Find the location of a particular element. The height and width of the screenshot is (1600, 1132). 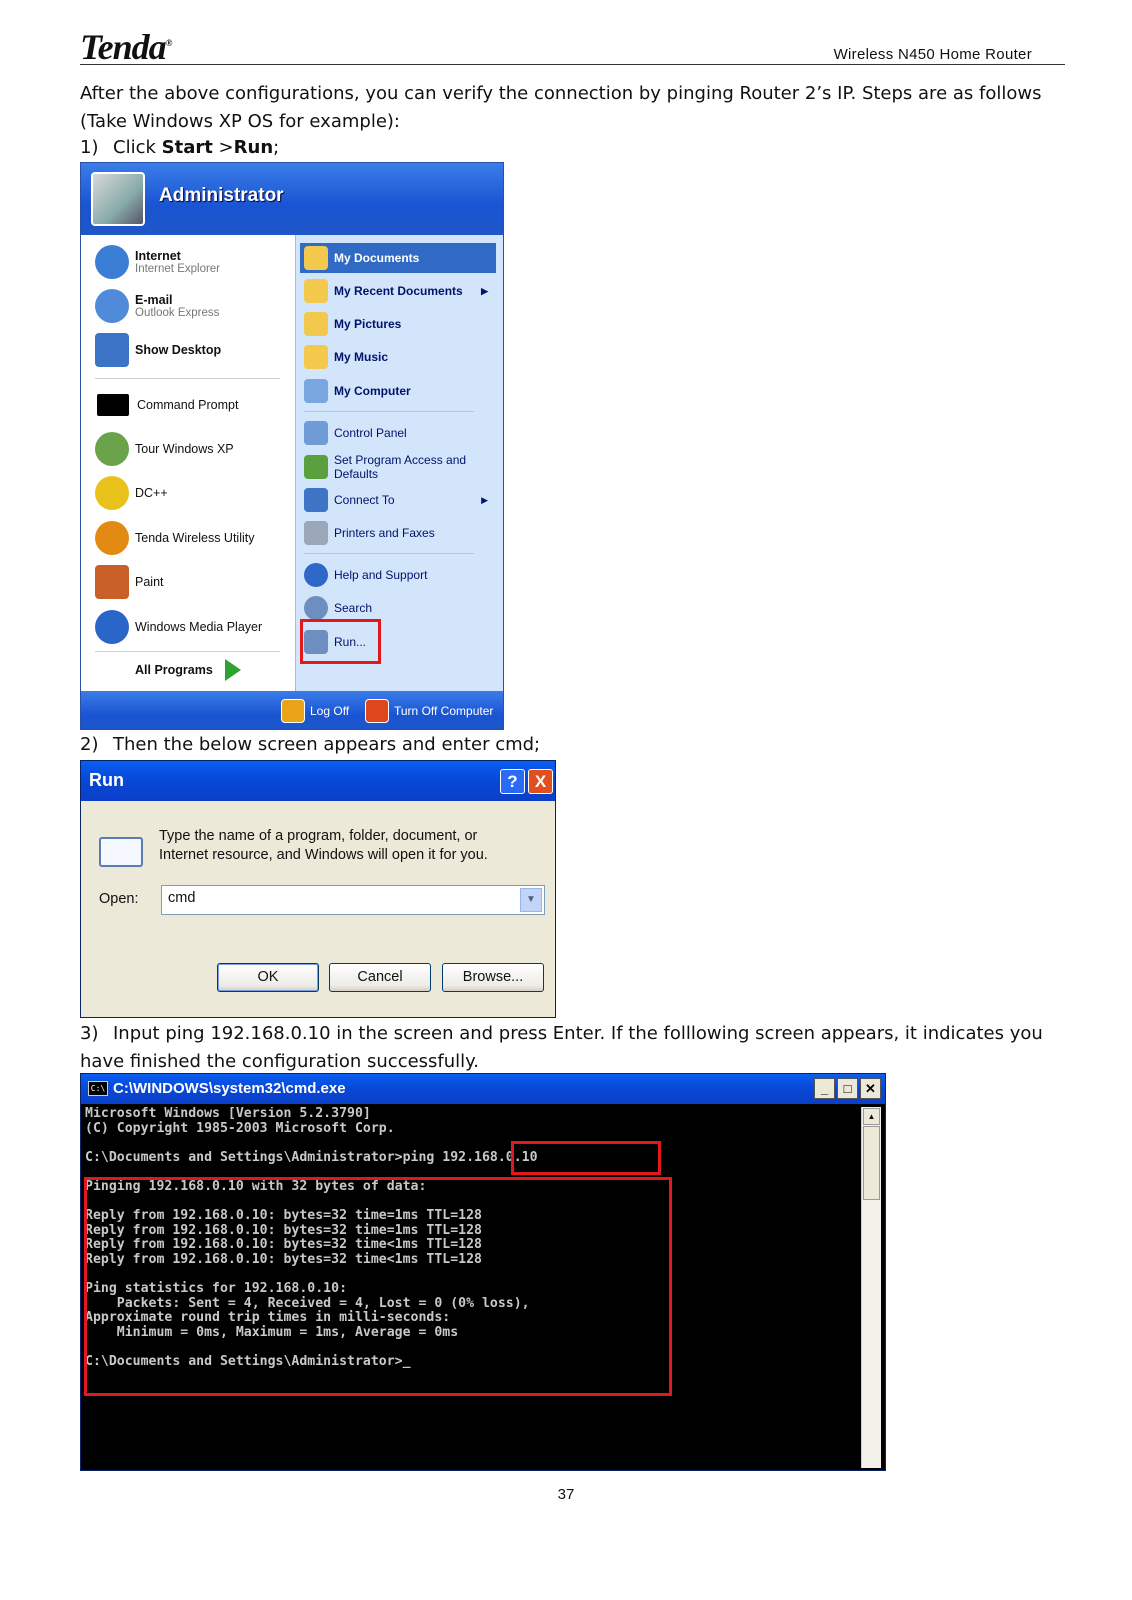

program-access-icon is located at coordinates (316, 467).